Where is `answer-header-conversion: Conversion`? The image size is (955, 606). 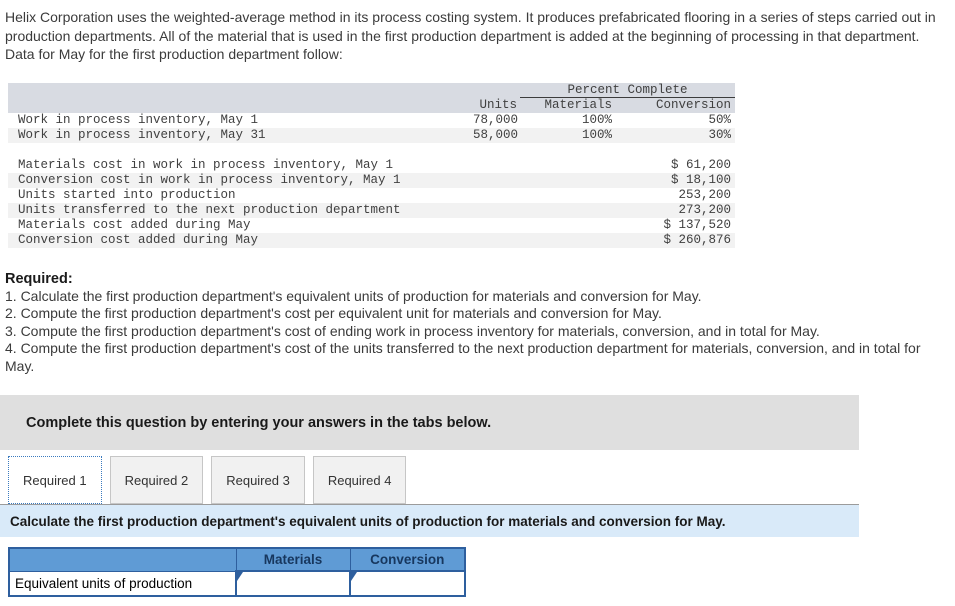 answer-header-conversion: Conversion is located at coordinates (407, 559).